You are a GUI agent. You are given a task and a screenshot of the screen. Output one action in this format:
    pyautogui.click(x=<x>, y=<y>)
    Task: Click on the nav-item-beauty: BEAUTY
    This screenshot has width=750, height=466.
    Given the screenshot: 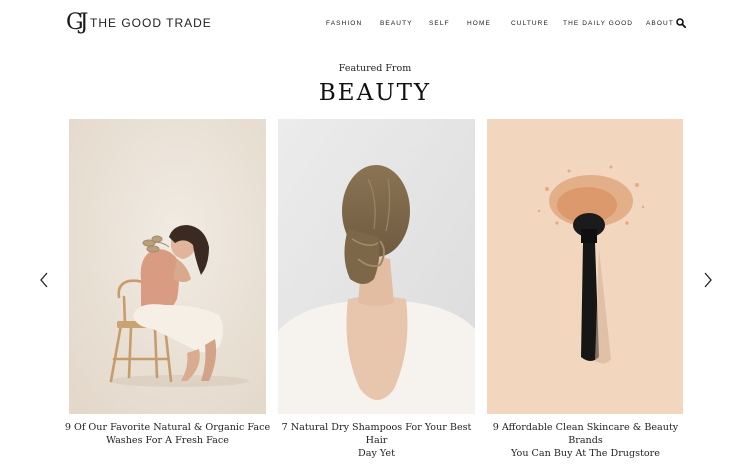 What is the action you would take?
    pyautogui.click(x=396, y=24)
    